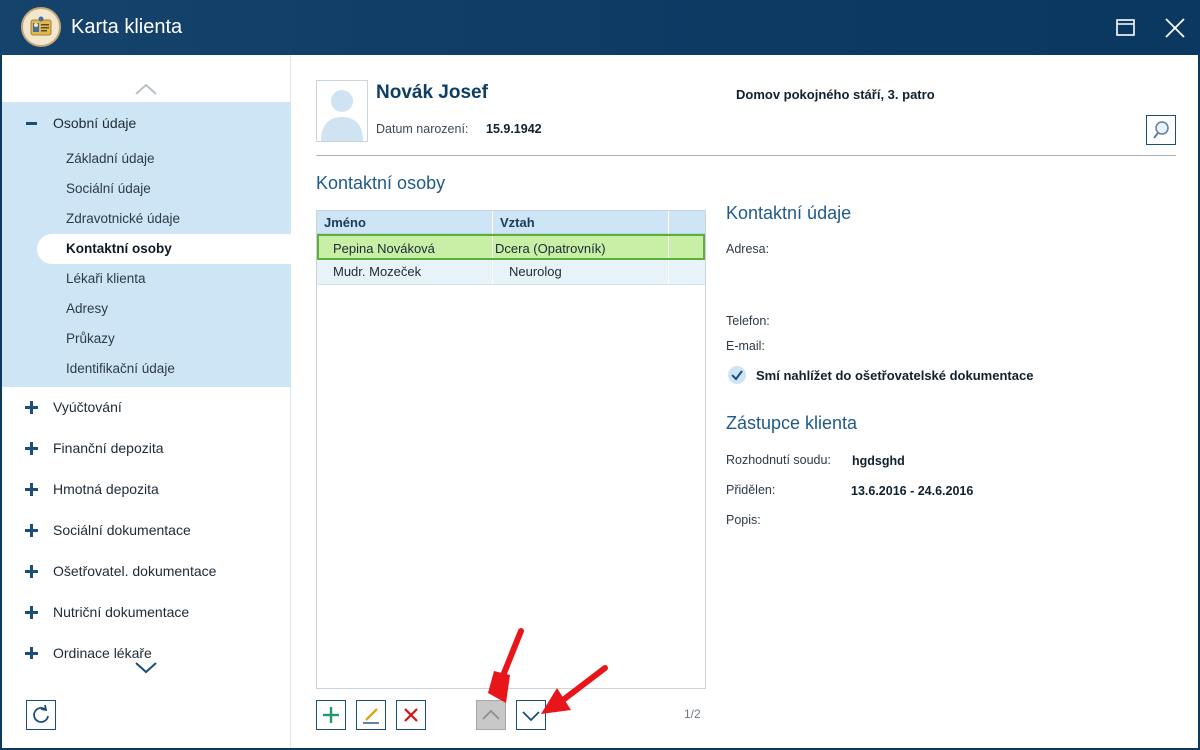  What do you see at coordinates (108, 448) in the screenshot?
I see `sidebar-group-label: Finanční depozita` at bounding box center [108, 448].